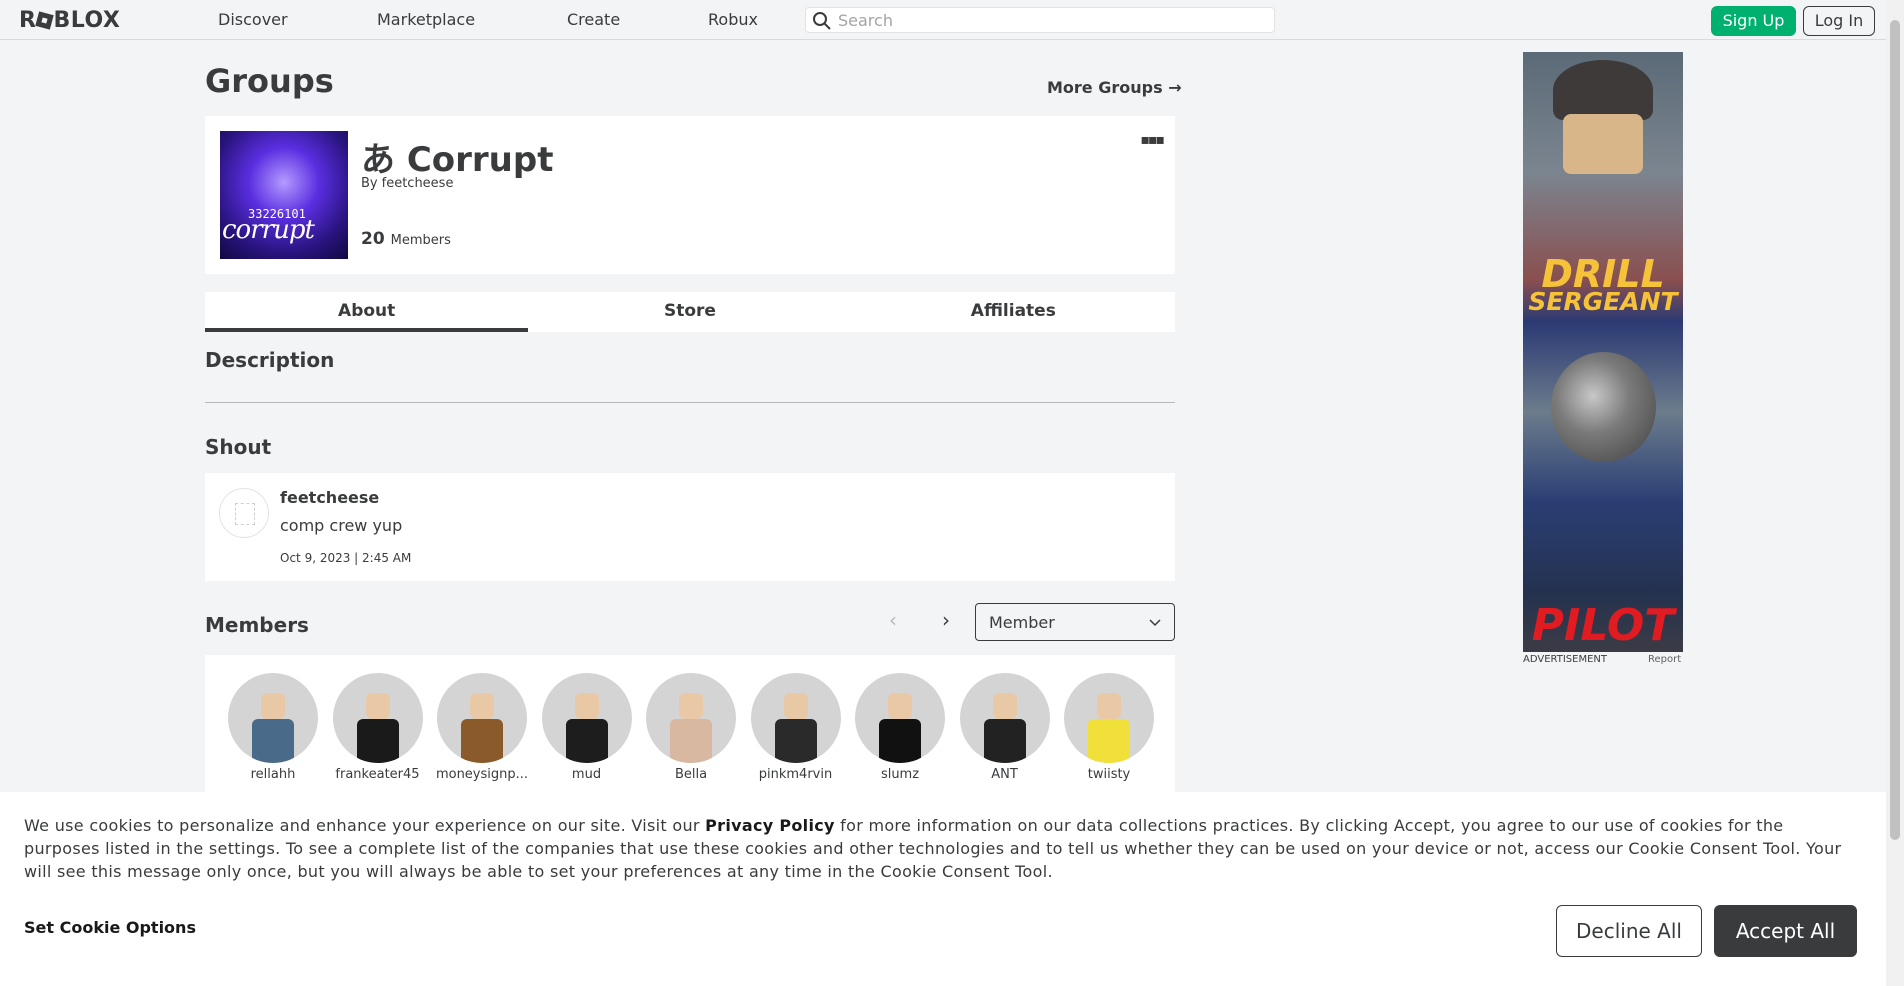 The image size is (1904, 986). I want to click on shout-message: comp crew yup, so click(341, 525).